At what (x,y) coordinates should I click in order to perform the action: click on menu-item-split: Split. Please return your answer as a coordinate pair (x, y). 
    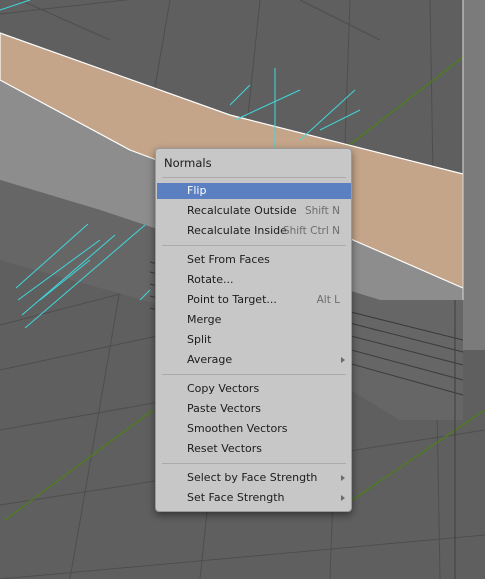
    Looking at the image, I should click on (254, 340).